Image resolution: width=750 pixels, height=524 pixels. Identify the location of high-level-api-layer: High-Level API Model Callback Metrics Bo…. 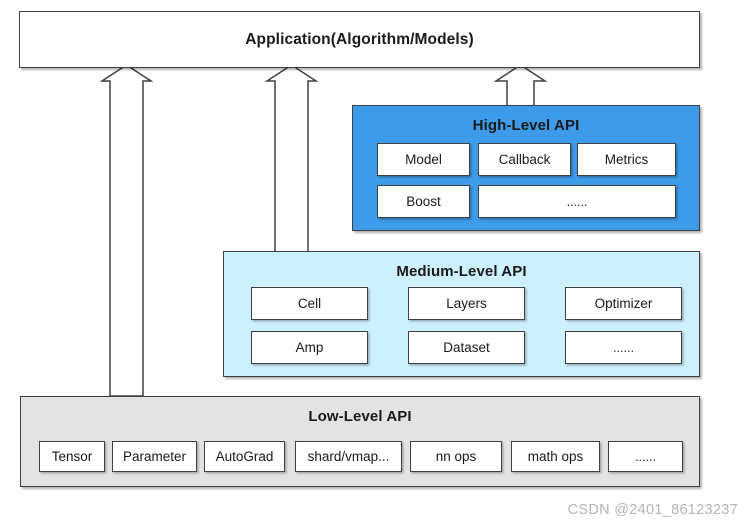
(526, 168).